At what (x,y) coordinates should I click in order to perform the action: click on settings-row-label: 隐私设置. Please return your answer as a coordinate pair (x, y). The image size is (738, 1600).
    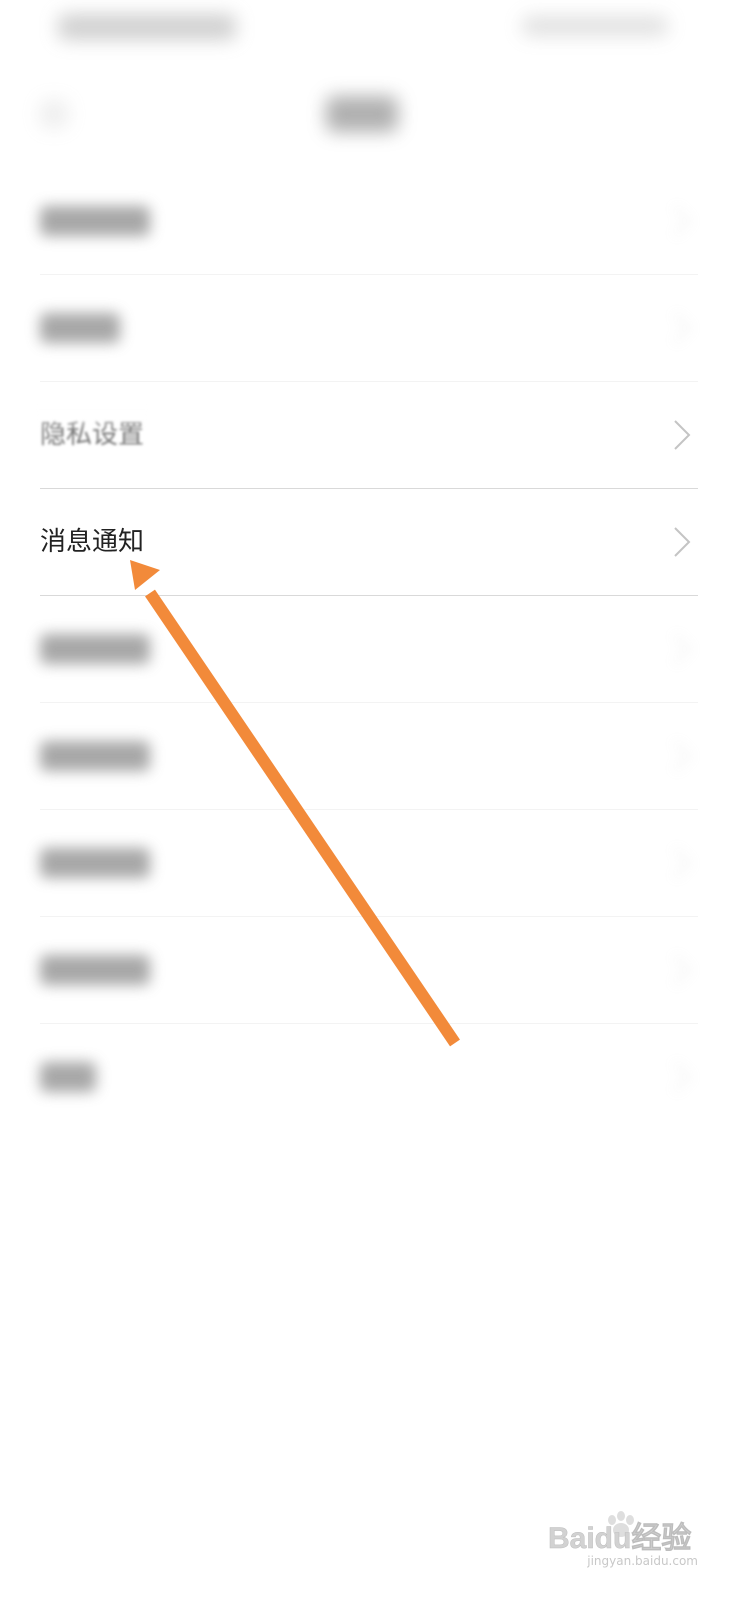
    Looking at the image, I should click on (92, 427).